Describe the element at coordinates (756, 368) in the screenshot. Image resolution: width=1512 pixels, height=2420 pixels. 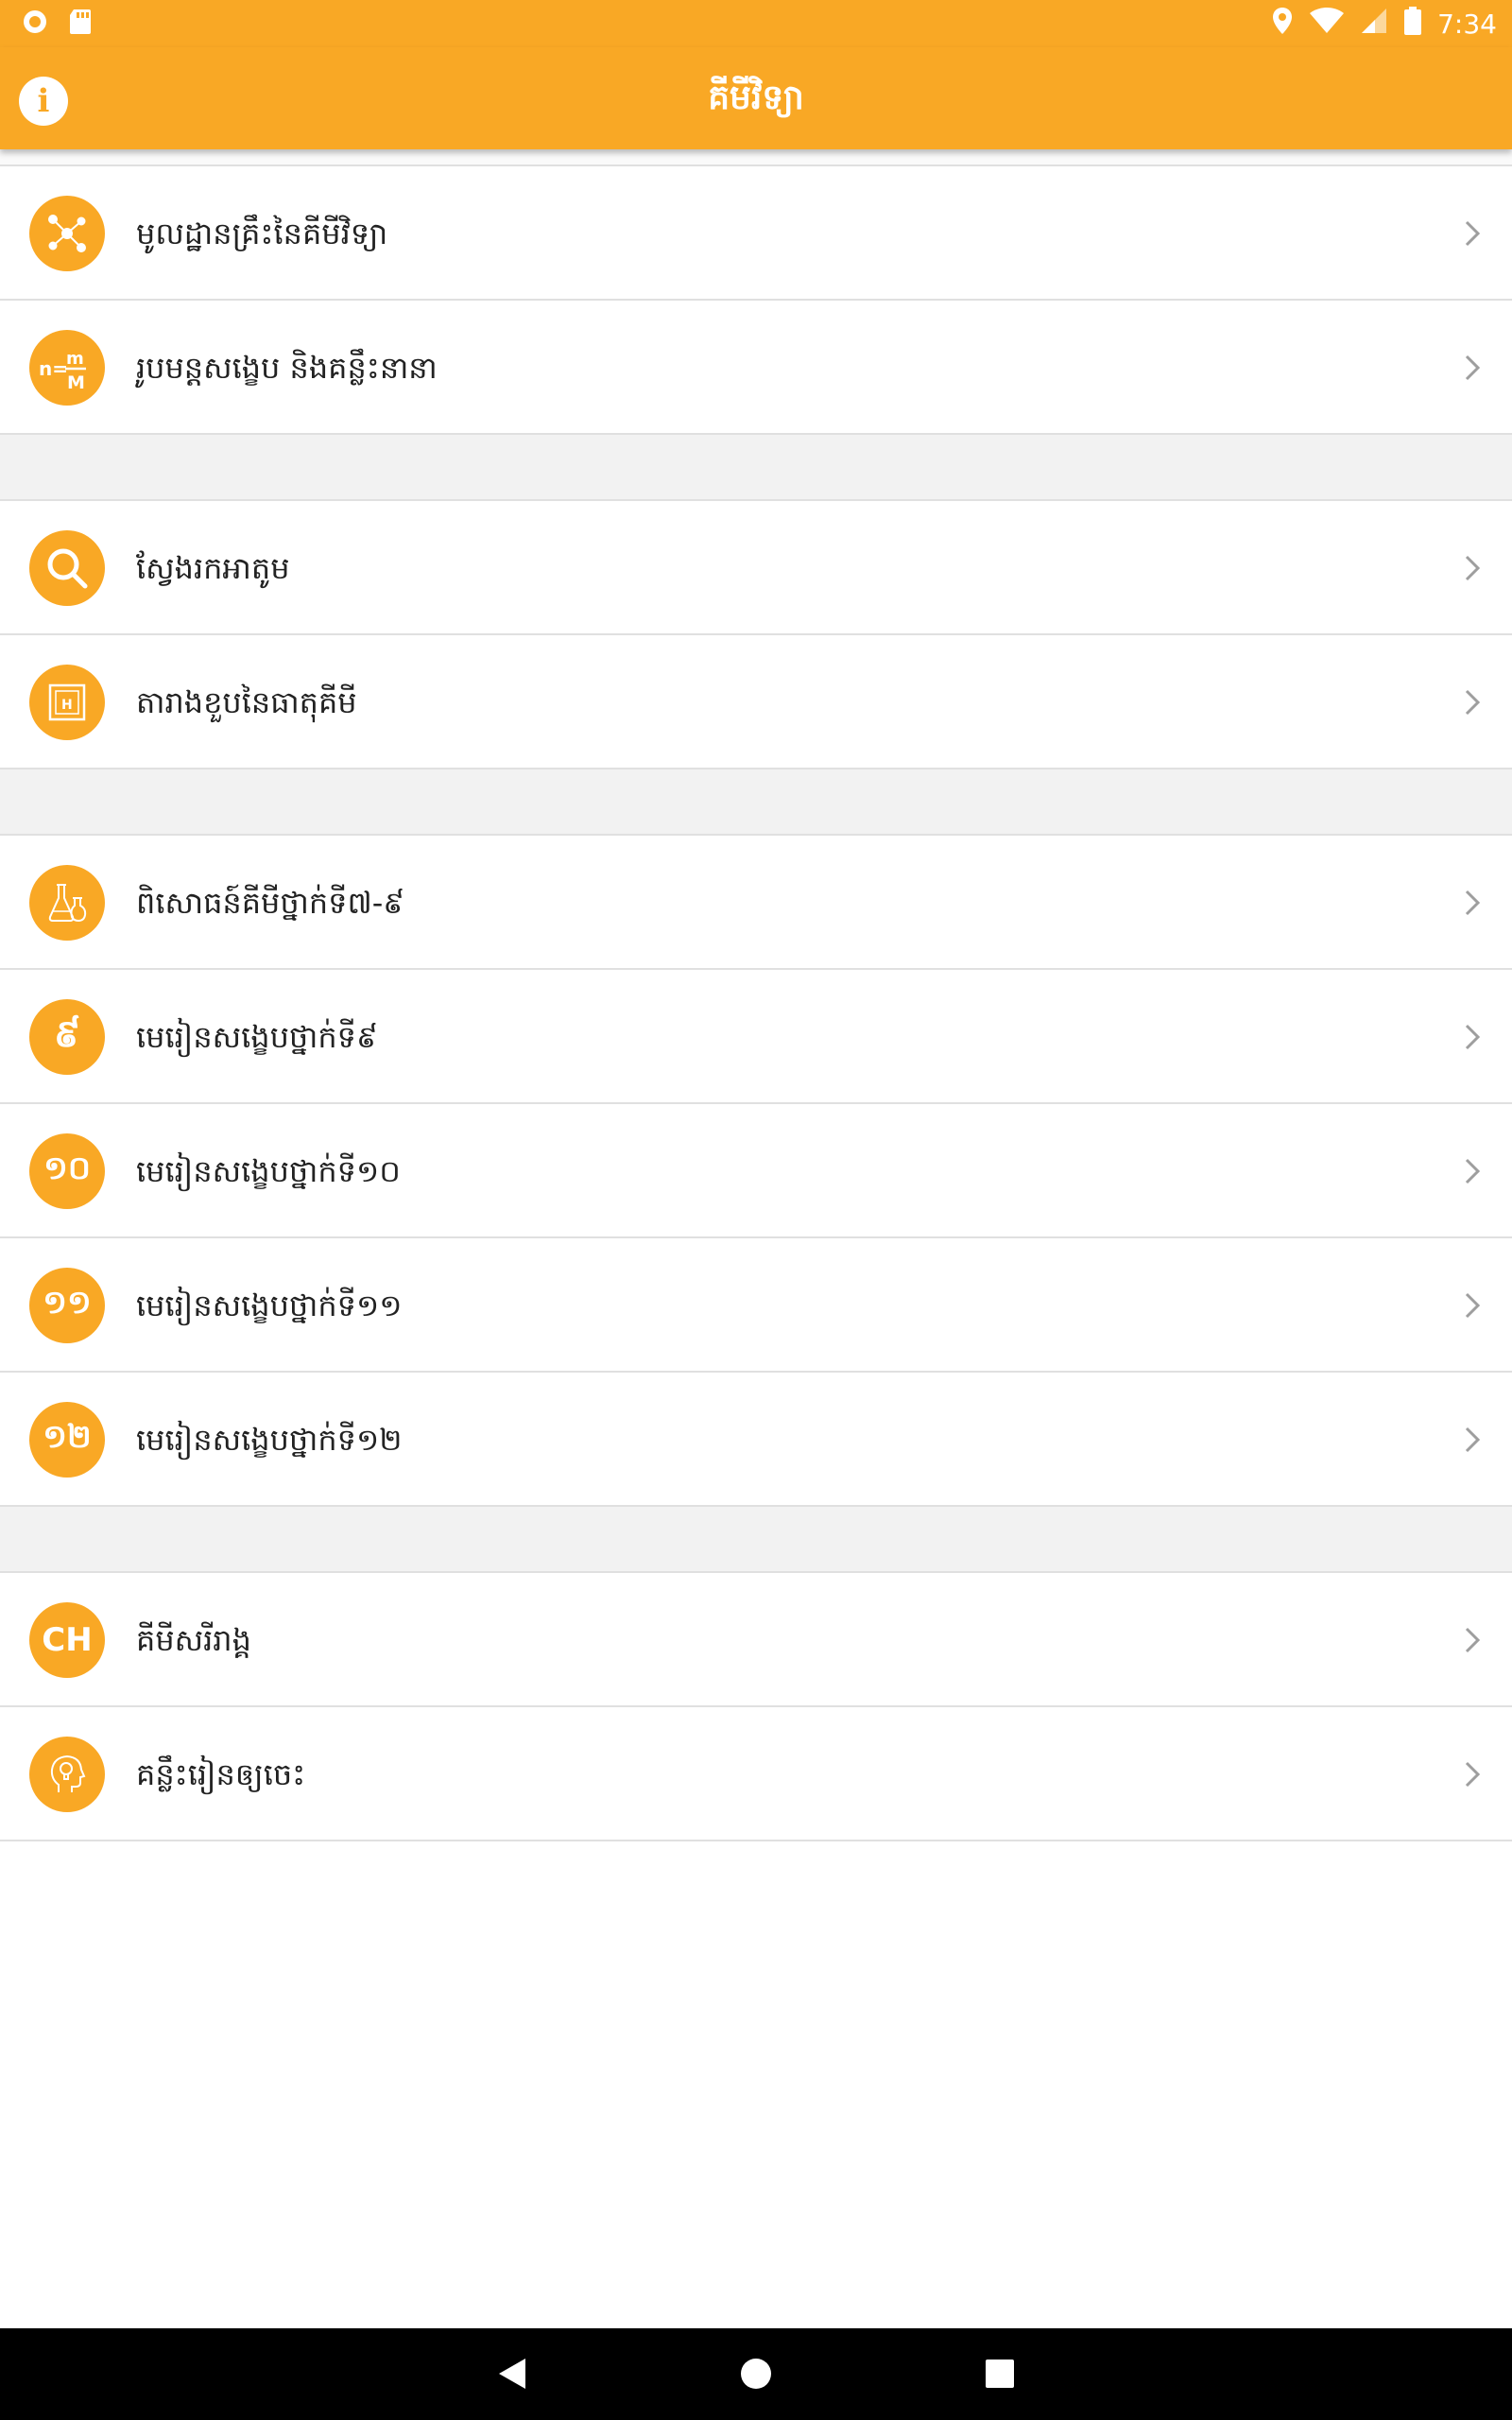
I see `menu-item-formulas: n= m M រូបមន្តសង្ខេប និងគន្លឹះនានា` at that location.